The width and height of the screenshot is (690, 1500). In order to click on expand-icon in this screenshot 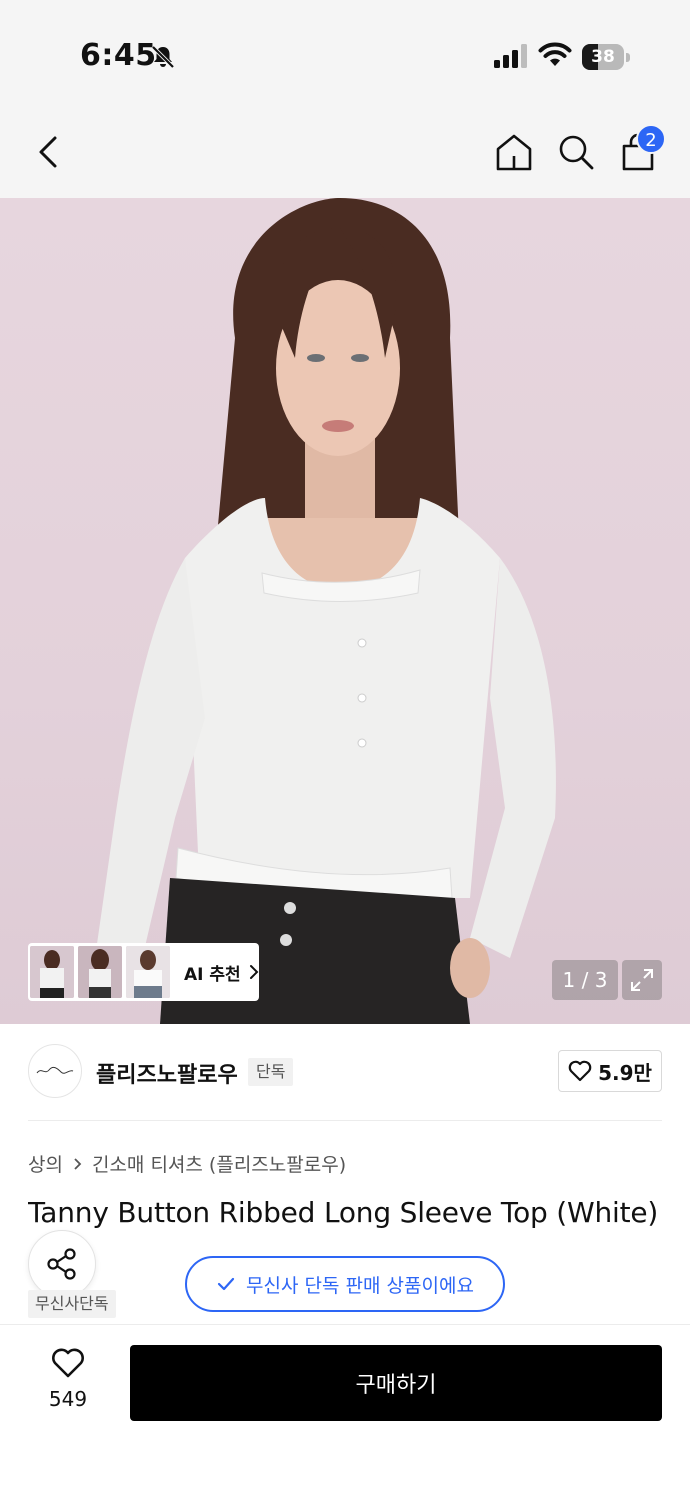, I will do `click(642, 980)`.